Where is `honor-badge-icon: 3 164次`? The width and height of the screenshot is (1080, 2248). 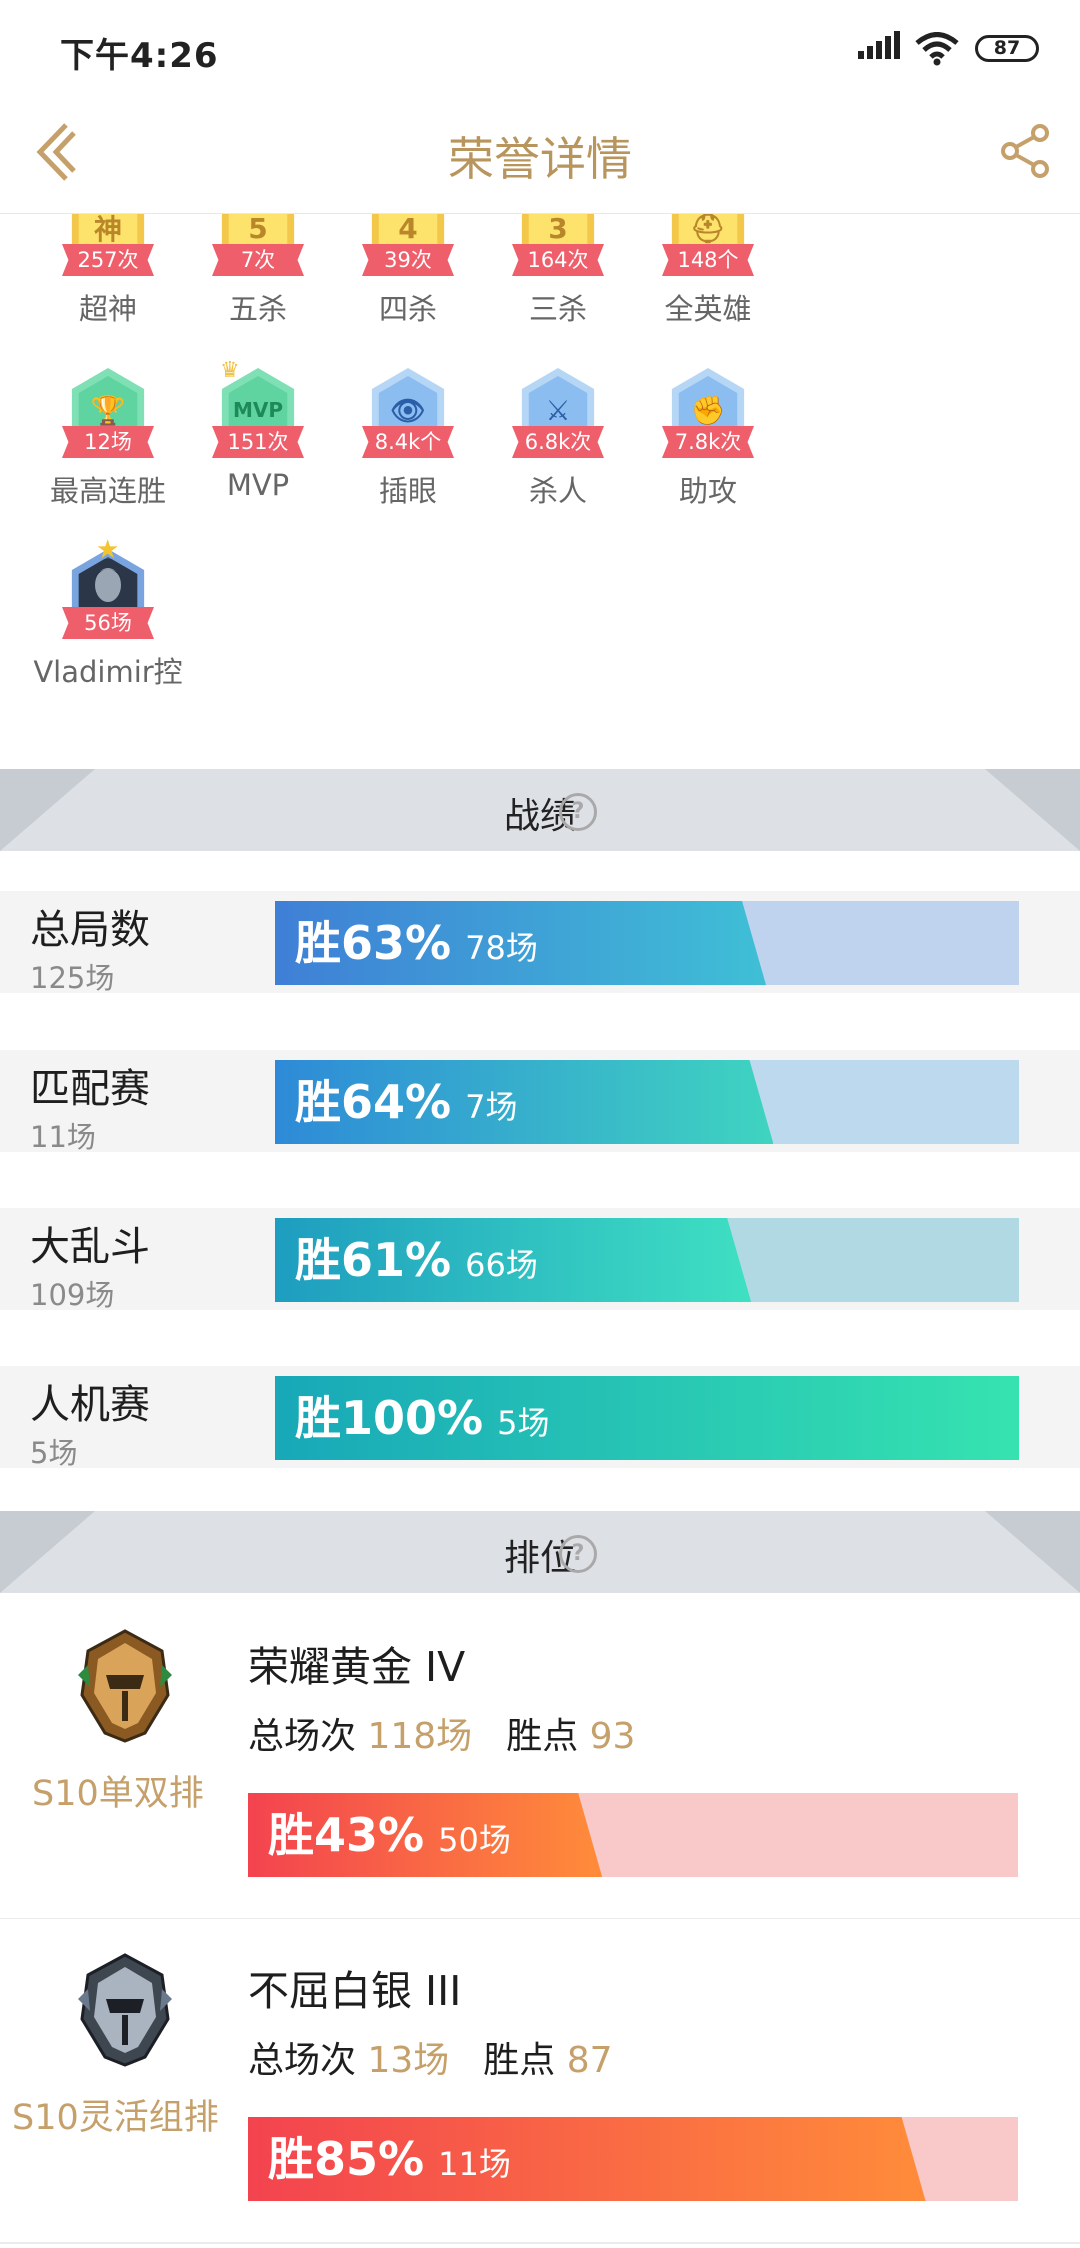
honor-badge-icon: 3 164次 is located at coordinates (558, 248).